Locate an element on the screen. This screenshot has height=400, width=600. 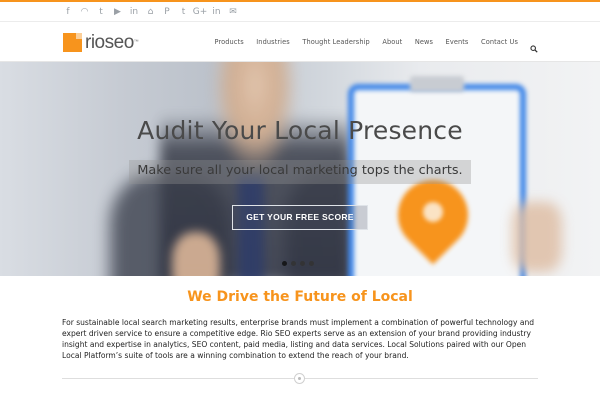
google-plus-icon: G+ is located at coordinates (200, 12).